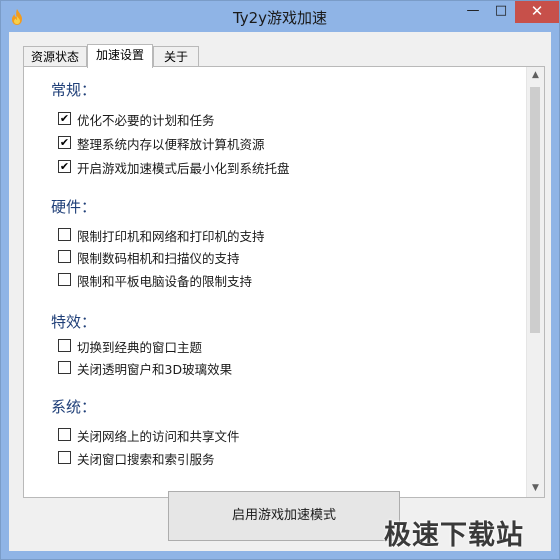 The height and width of the screenshot is (560, 560). I want to click on maximize-button: □, so click(501, 12).